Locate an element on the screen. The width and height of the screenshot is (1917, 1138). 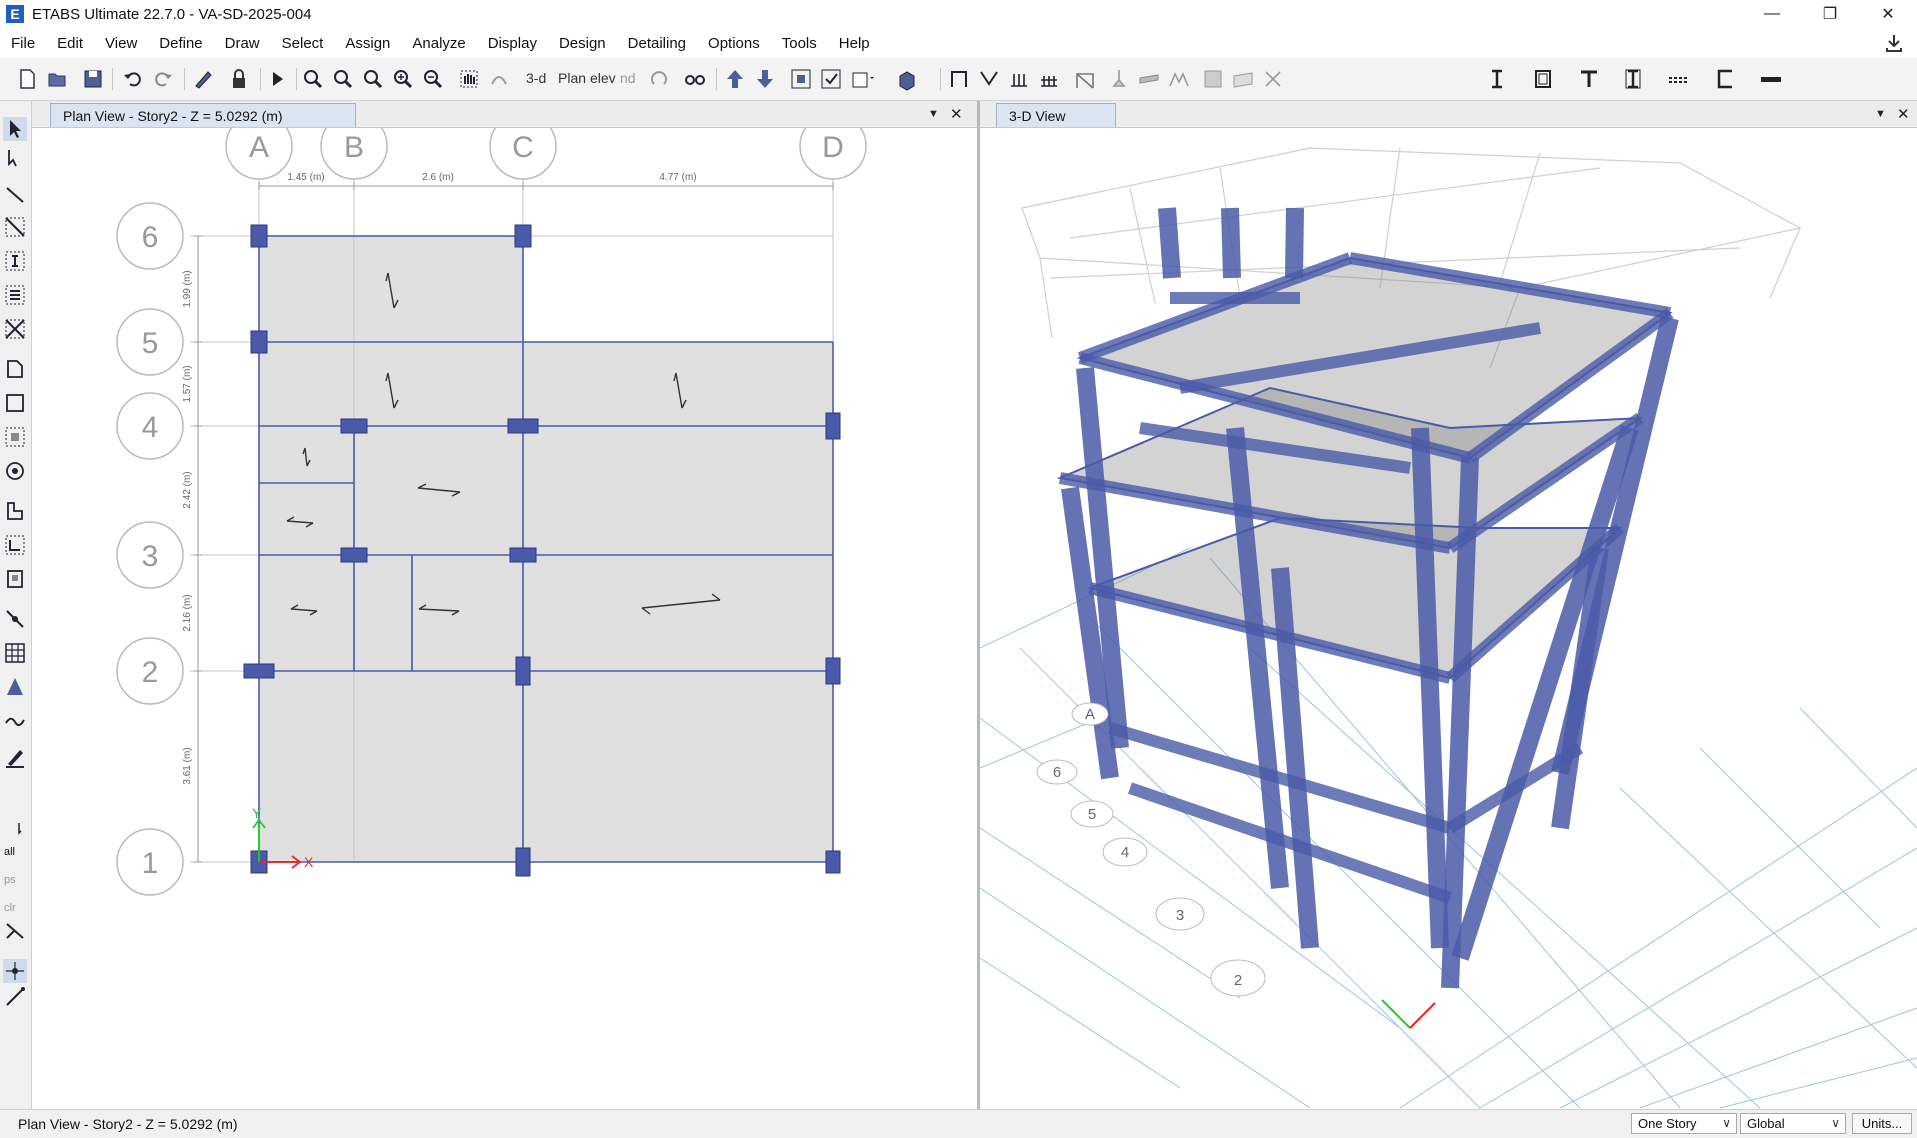
run-analysis-icon is located at coordinates (277, 79).